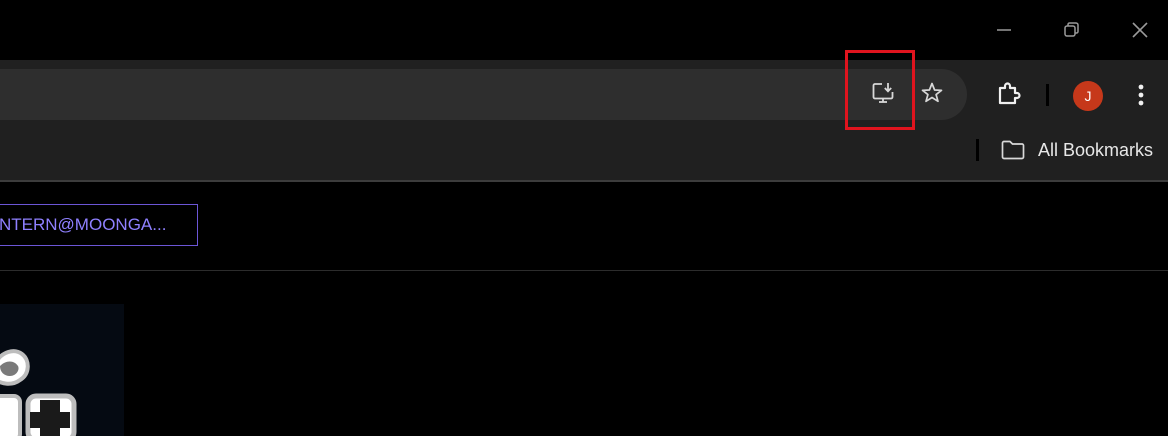 The height and width of the screenshot is (436, 1168). I want to click on address-bar, so click(483, 94).